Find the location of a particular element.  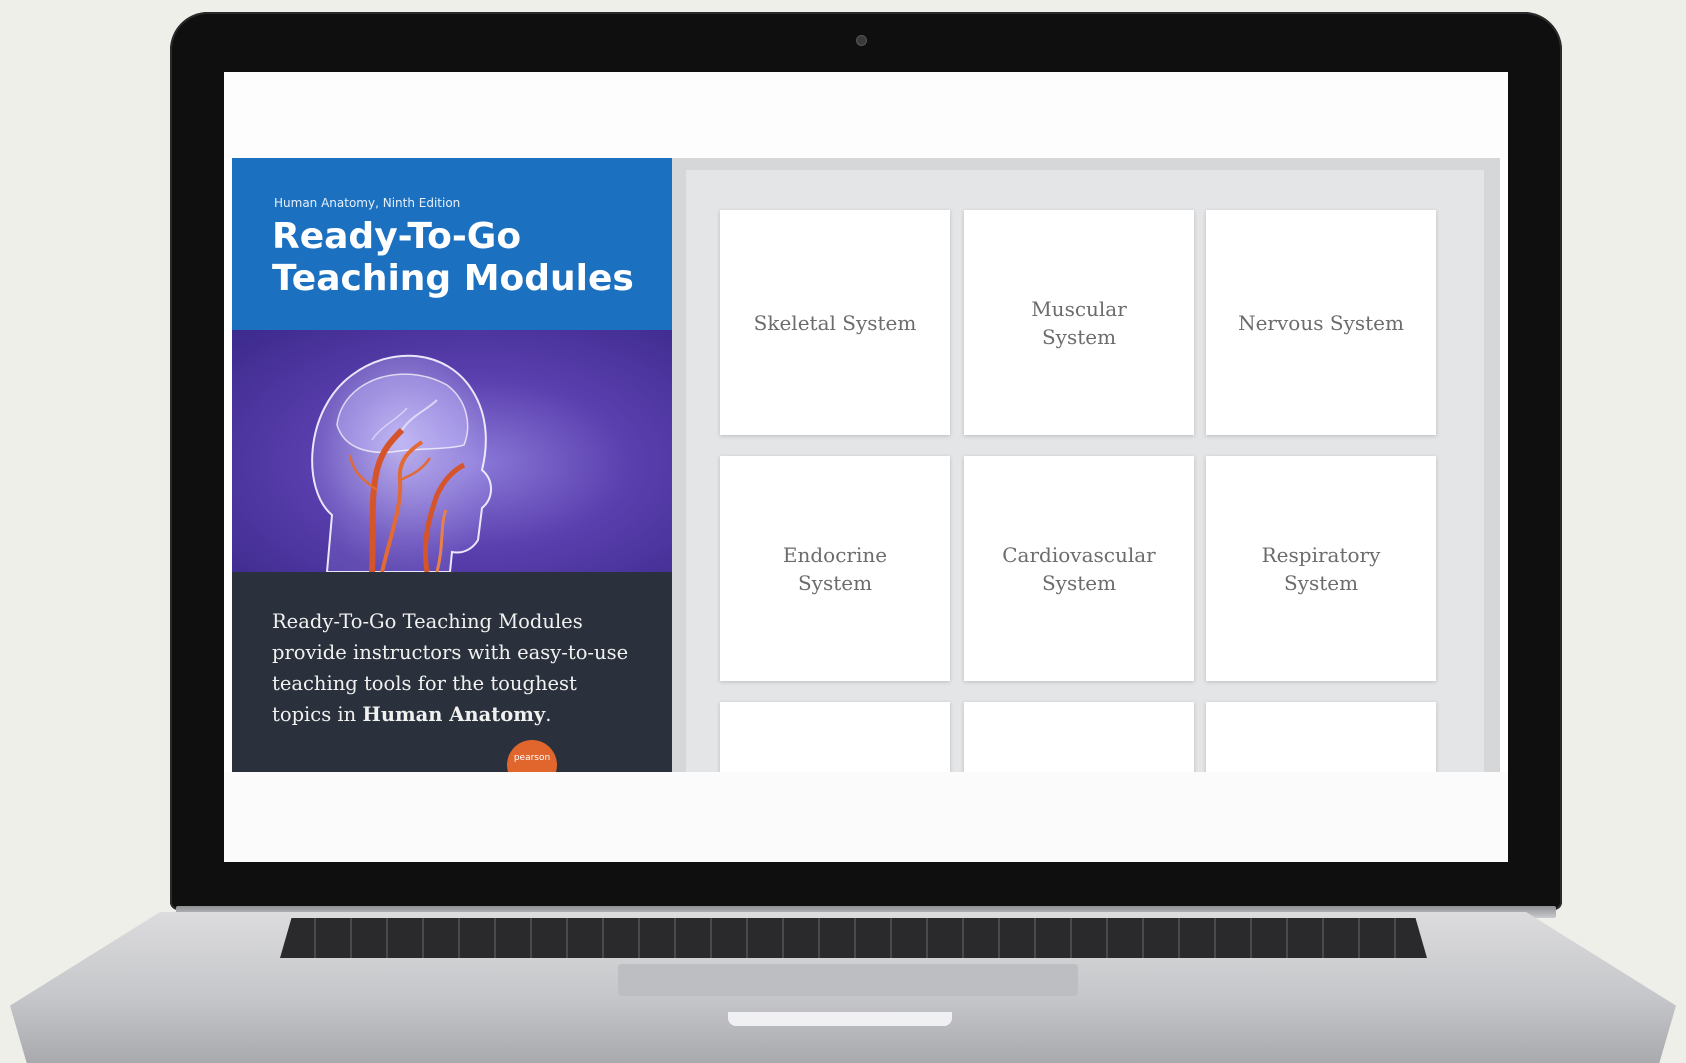

camera-icon is located at coordinates (861, 40).